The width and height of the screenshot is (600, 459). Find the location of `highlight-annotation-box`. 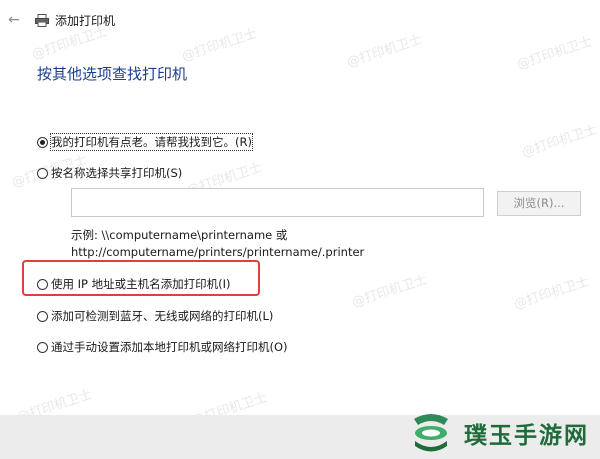

highlight-annotation-box is located at coordinates (141, 278).